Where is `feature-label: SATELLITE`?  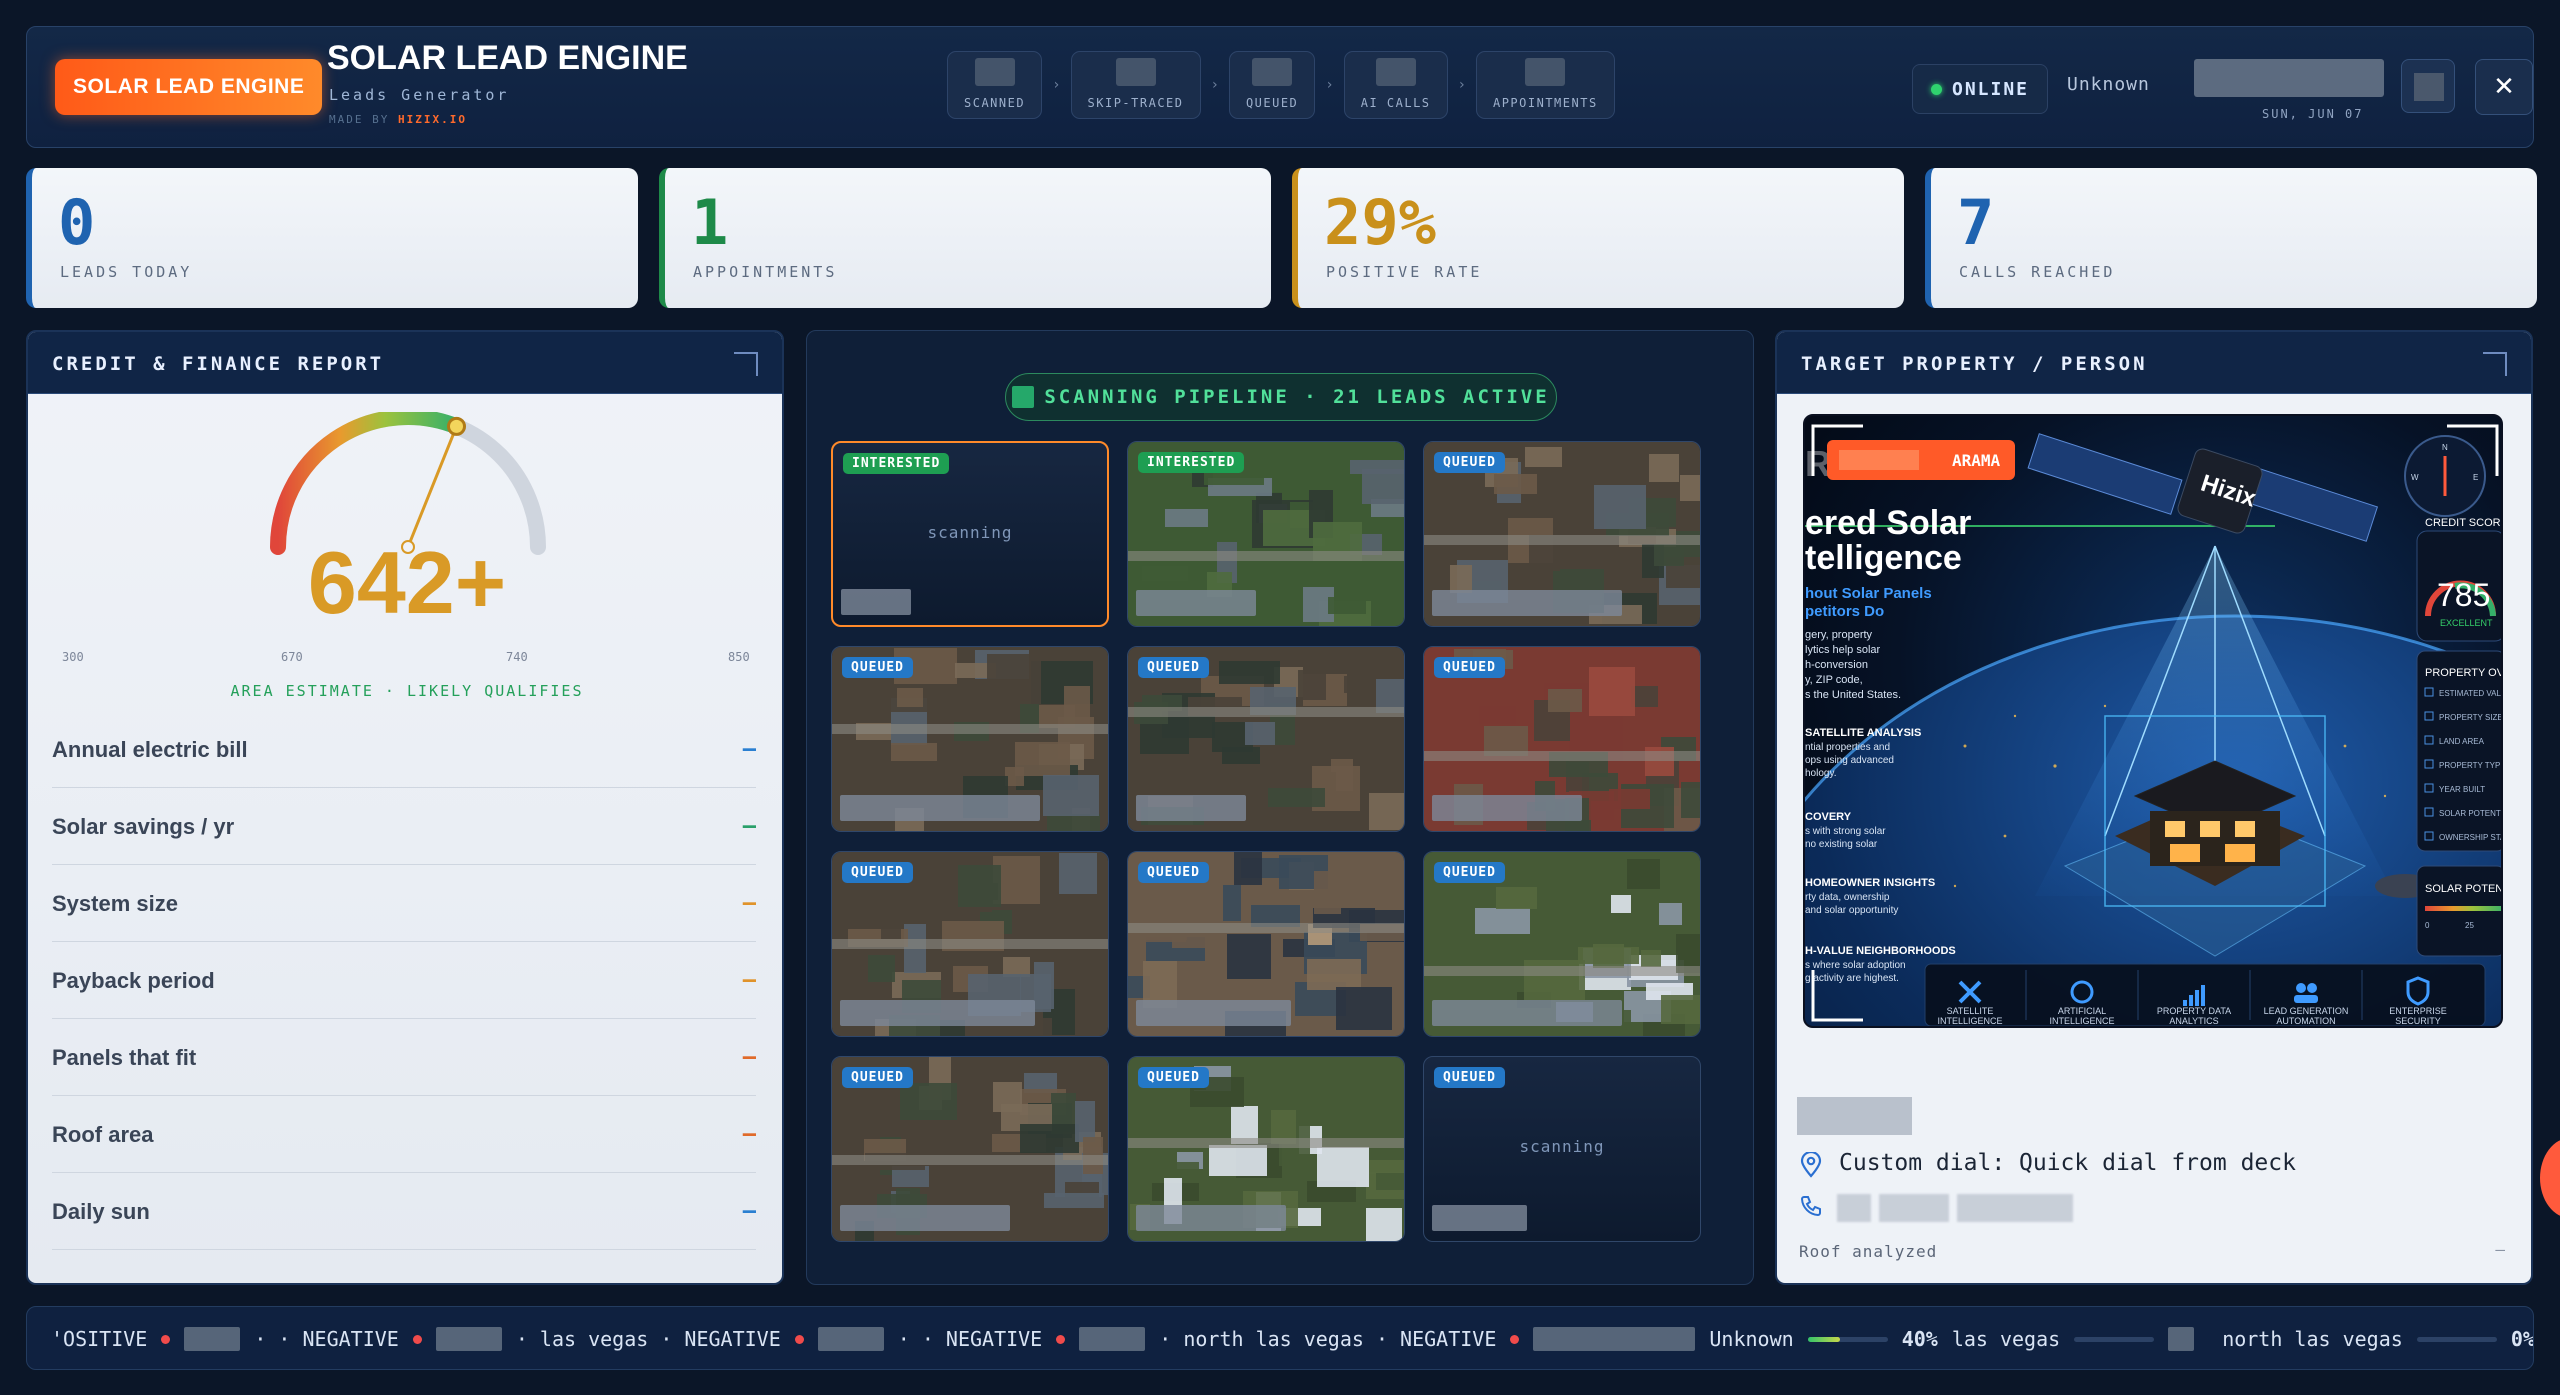
feature-label: SATELLITE is located at coordinates (1970, 1011).